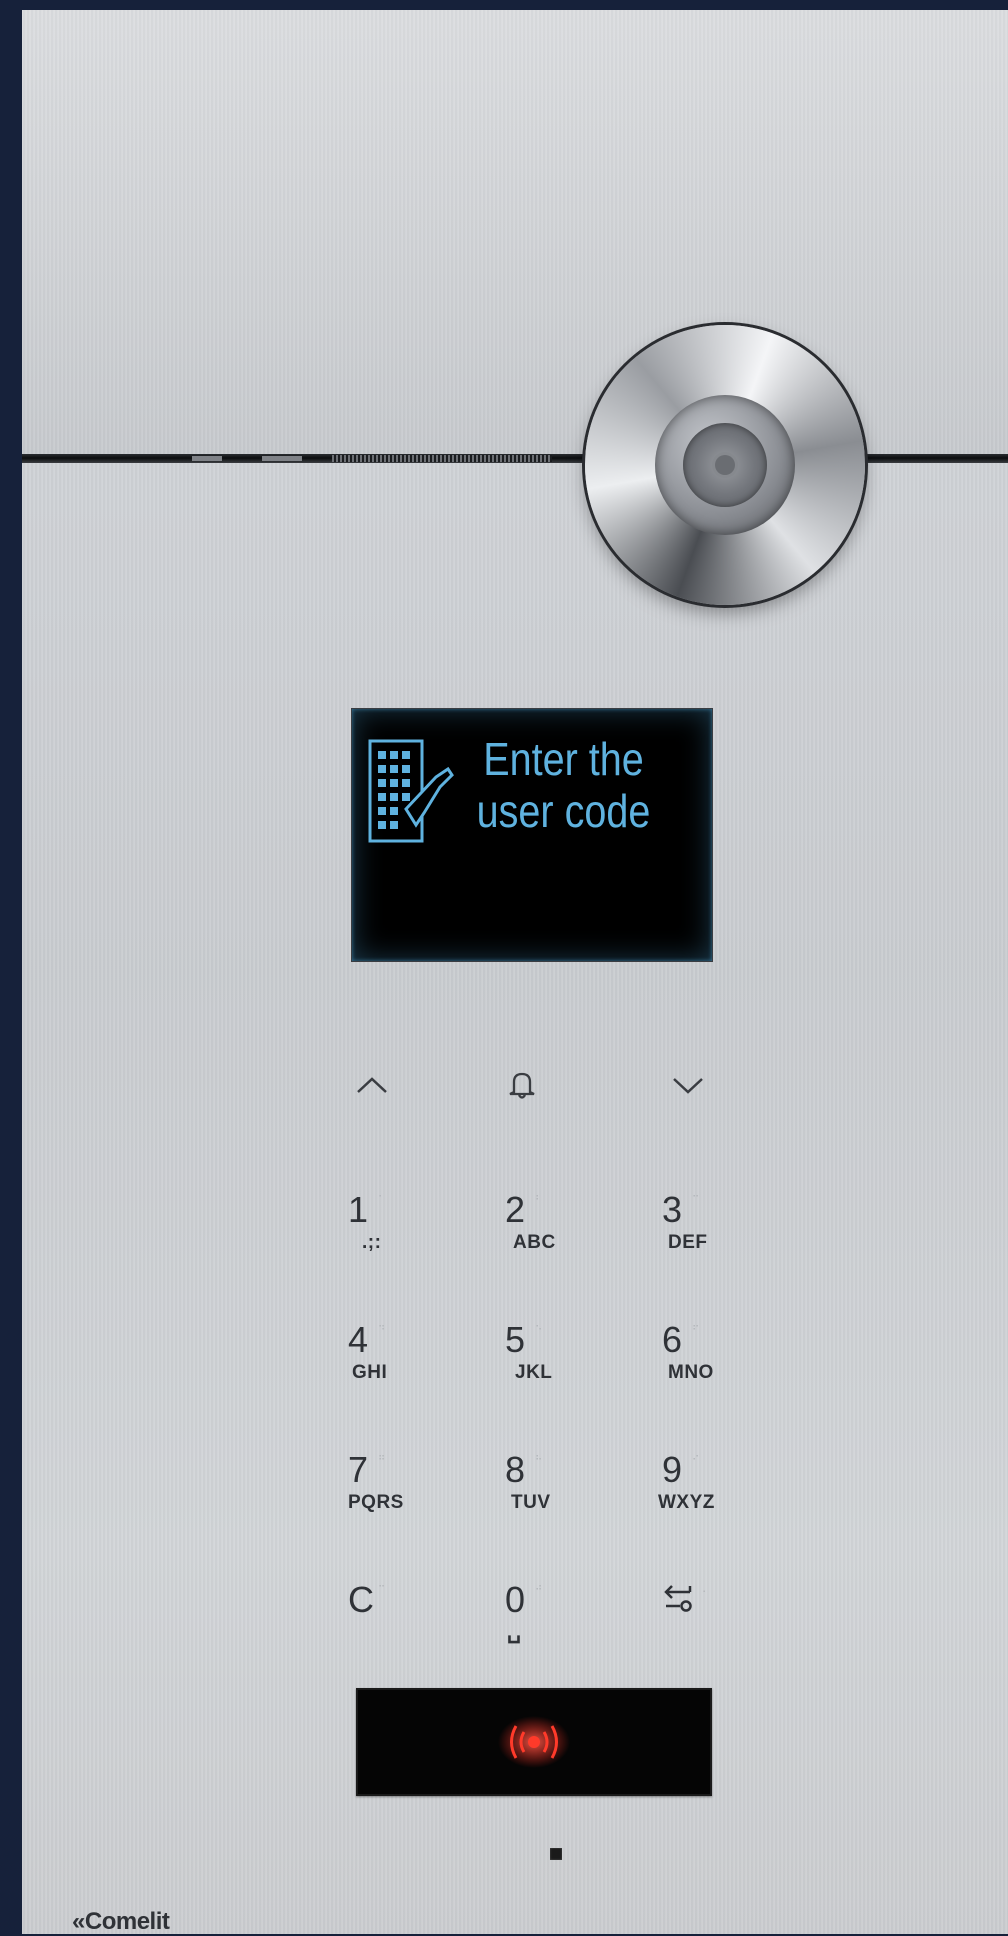  What do you see at coordinates (672, 1339) in the screenshot?
I see `key-digit: 6` at bounding box center [672, 1339].